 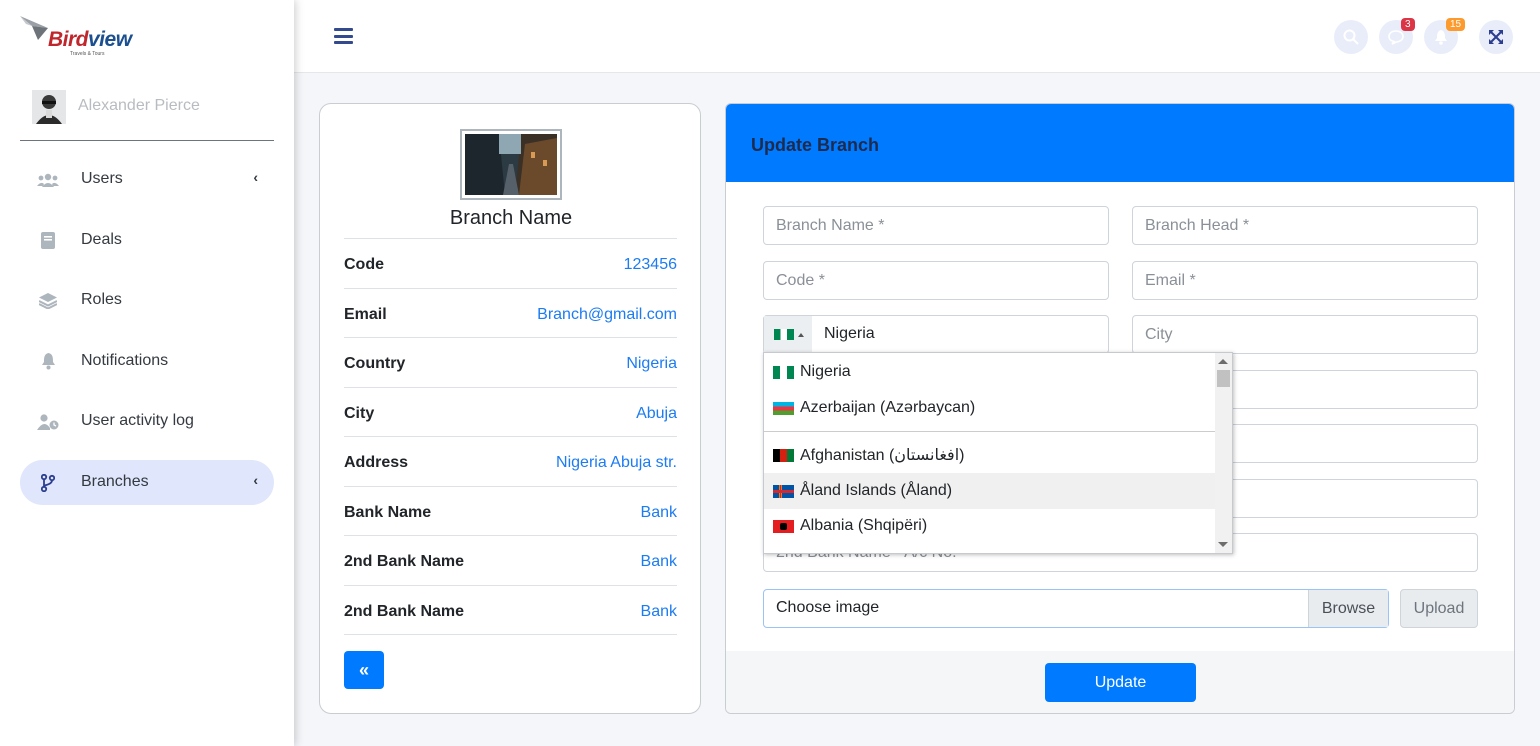 I want to click on browse-button: Browse, so click(x=1348, y=608).